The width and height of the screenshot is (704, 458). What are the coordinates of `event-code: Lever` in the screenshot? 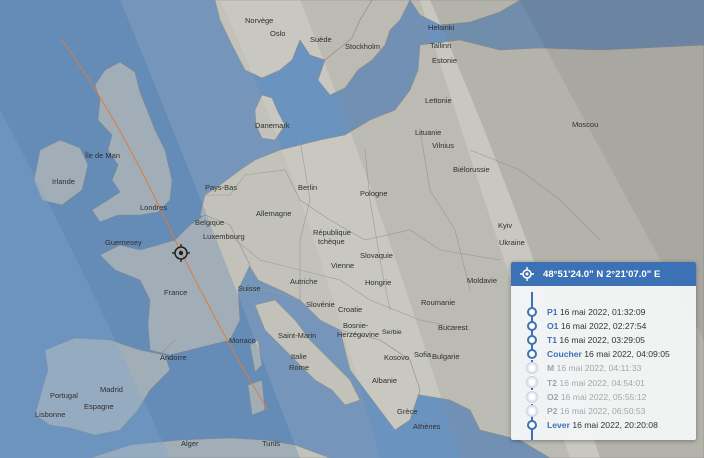 It's located at (558, 424).